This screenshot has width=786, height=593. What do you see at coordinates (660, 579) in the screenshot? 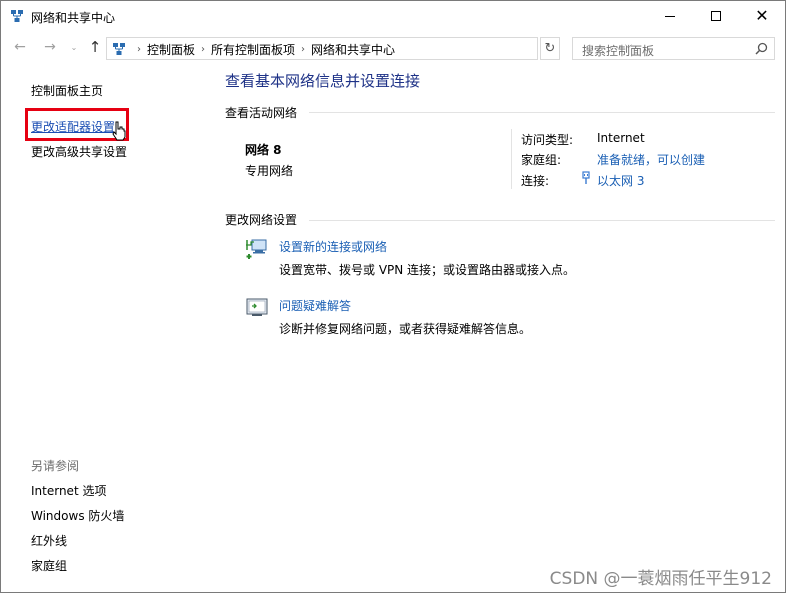
I see `watermark-text: CSDN @一蓑烟雨任平生912` at bounding box center [660, 579].